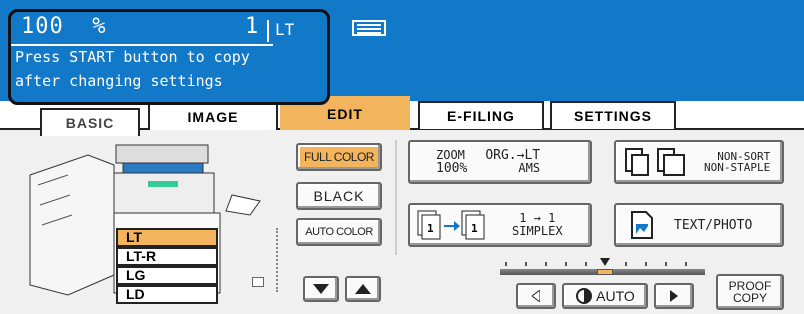  I want to click on auto-label: AUTO, so click(615, 296).